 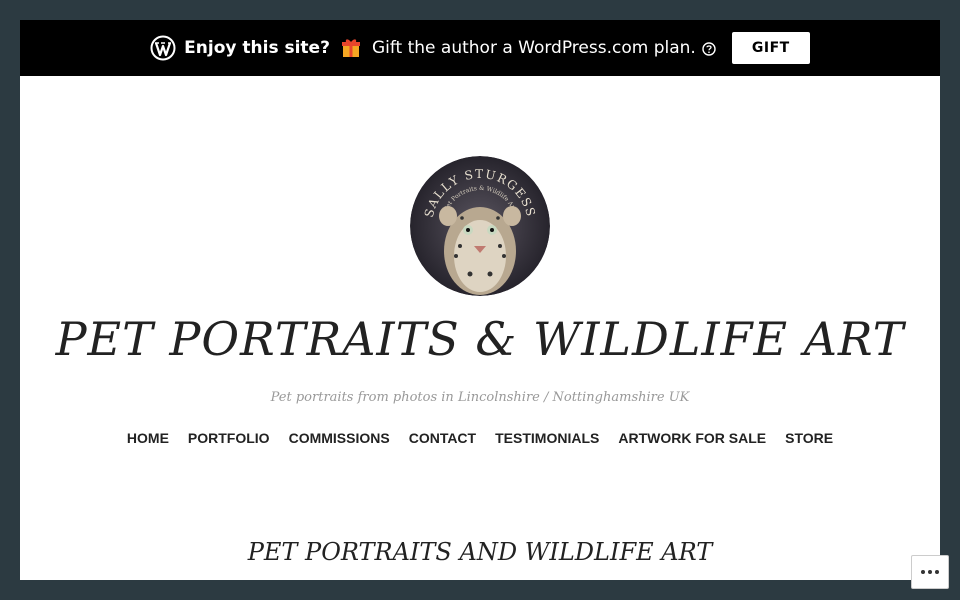 What do you see at coordinates (442, 438) in the screenshot?
I see `nav-item-contact: CONTACT` at bounding box center [442, 438].